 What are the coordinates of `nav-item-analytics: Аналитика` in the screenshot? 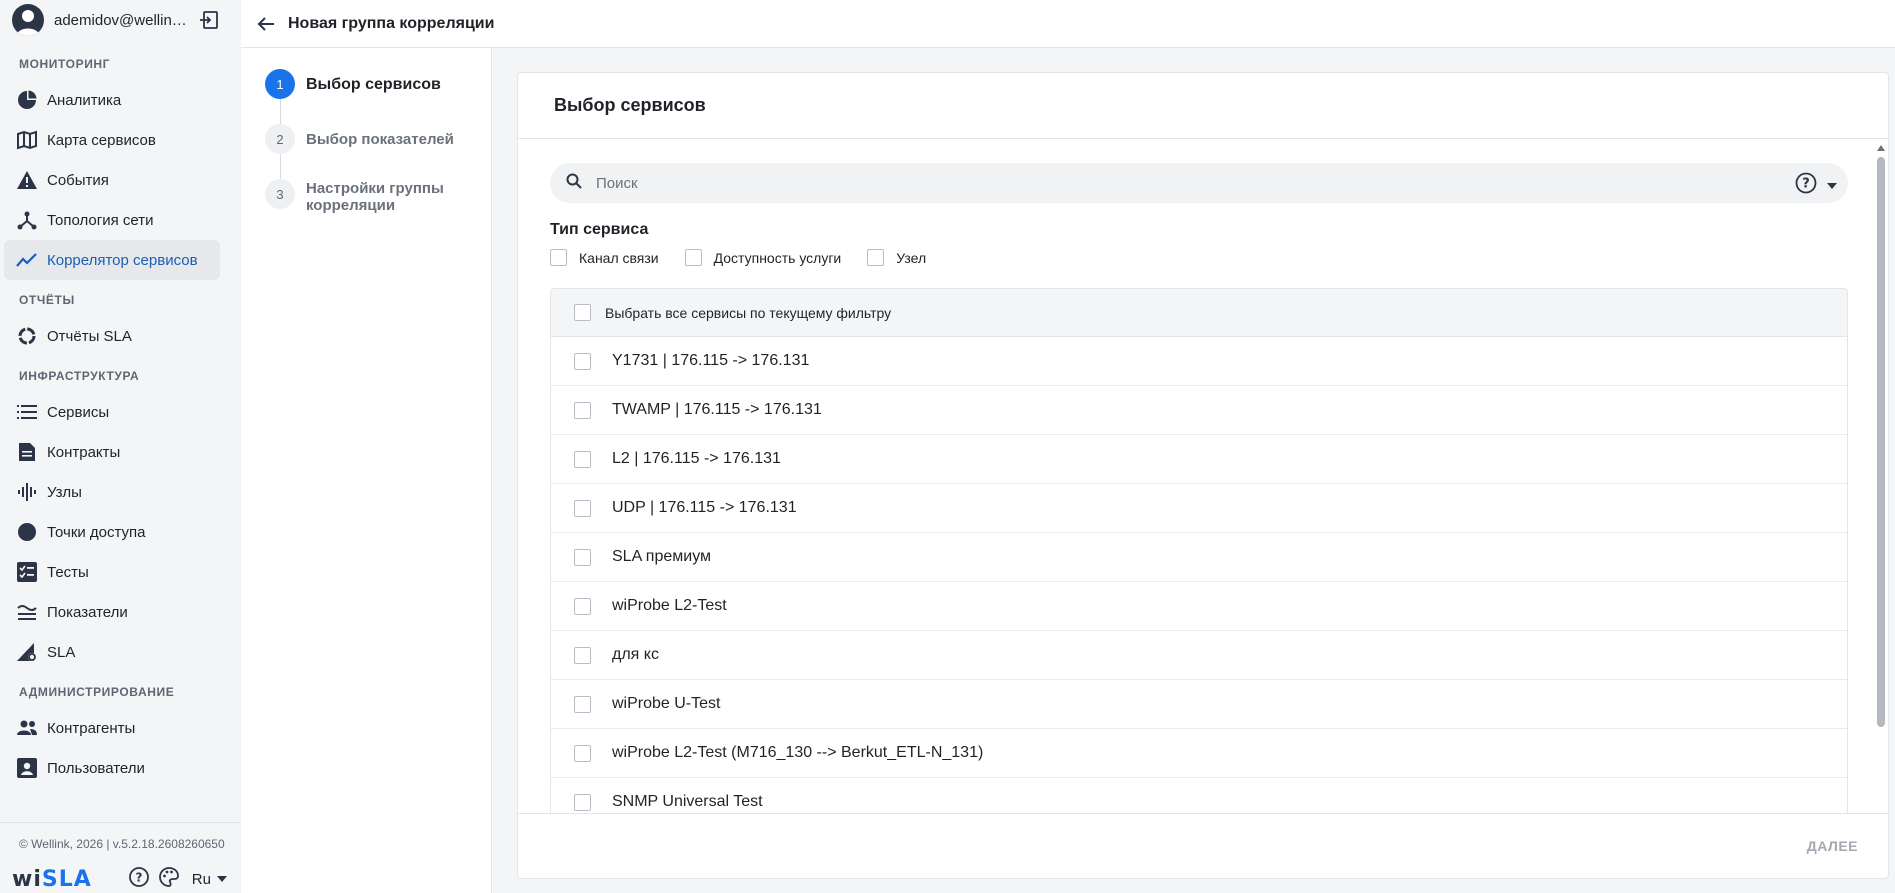 It's located at (112, 100).